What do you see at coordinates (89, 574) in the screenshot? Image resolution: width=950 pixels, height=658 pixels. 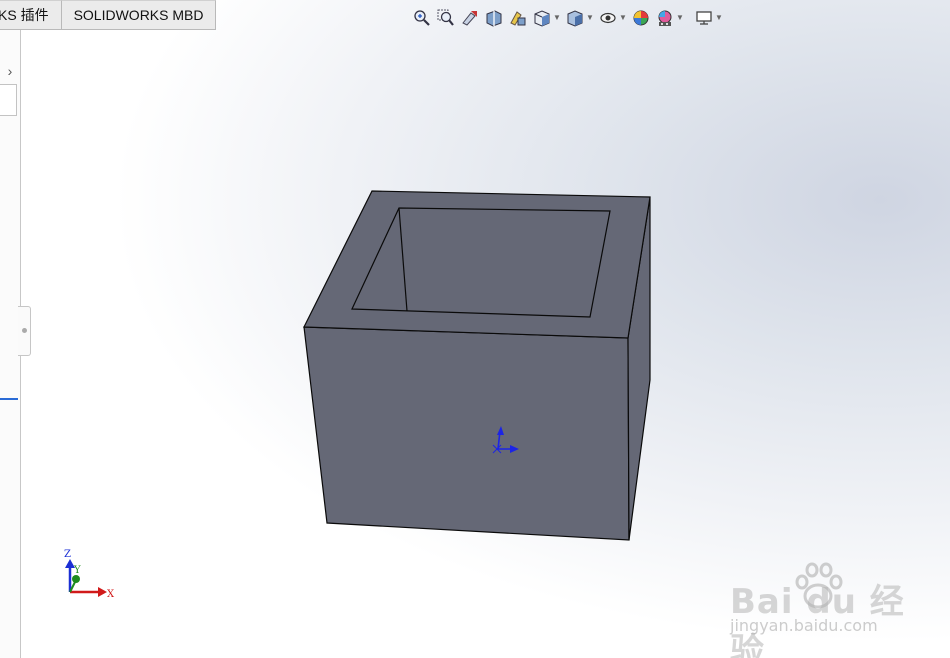 I see `reference-triad: X Y Z` at bounding box center [89, 574].